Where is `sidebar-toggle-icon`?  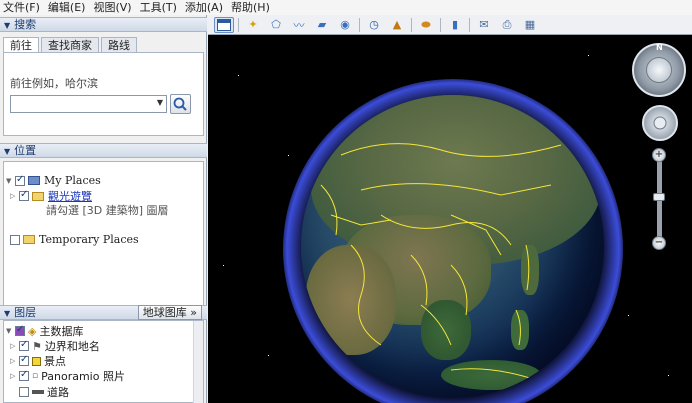 sidebar-toggle-icon is located at coordinates (224, 24).